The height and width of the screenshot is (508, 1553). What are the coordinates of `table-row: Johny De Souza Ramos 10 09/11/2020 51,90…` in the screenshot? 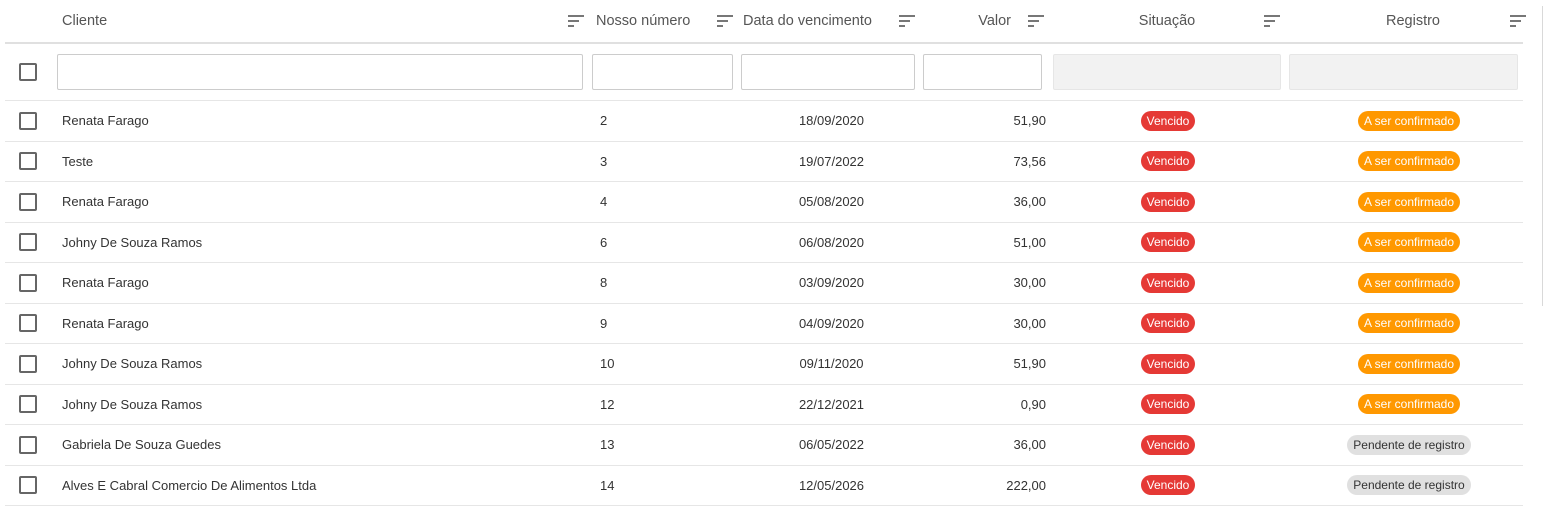 It's located at (764, 364).